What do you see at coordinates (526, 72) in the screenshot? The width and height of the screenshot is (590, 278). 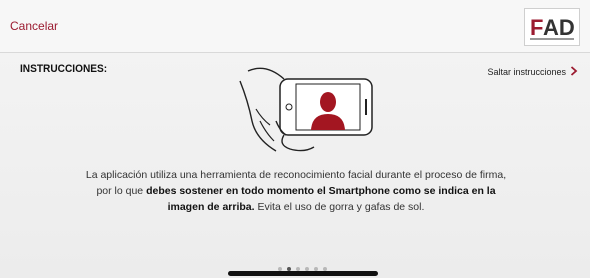 I see `skip-instructions-label: Saltar instrucciones` at bounding box center [526, 72].